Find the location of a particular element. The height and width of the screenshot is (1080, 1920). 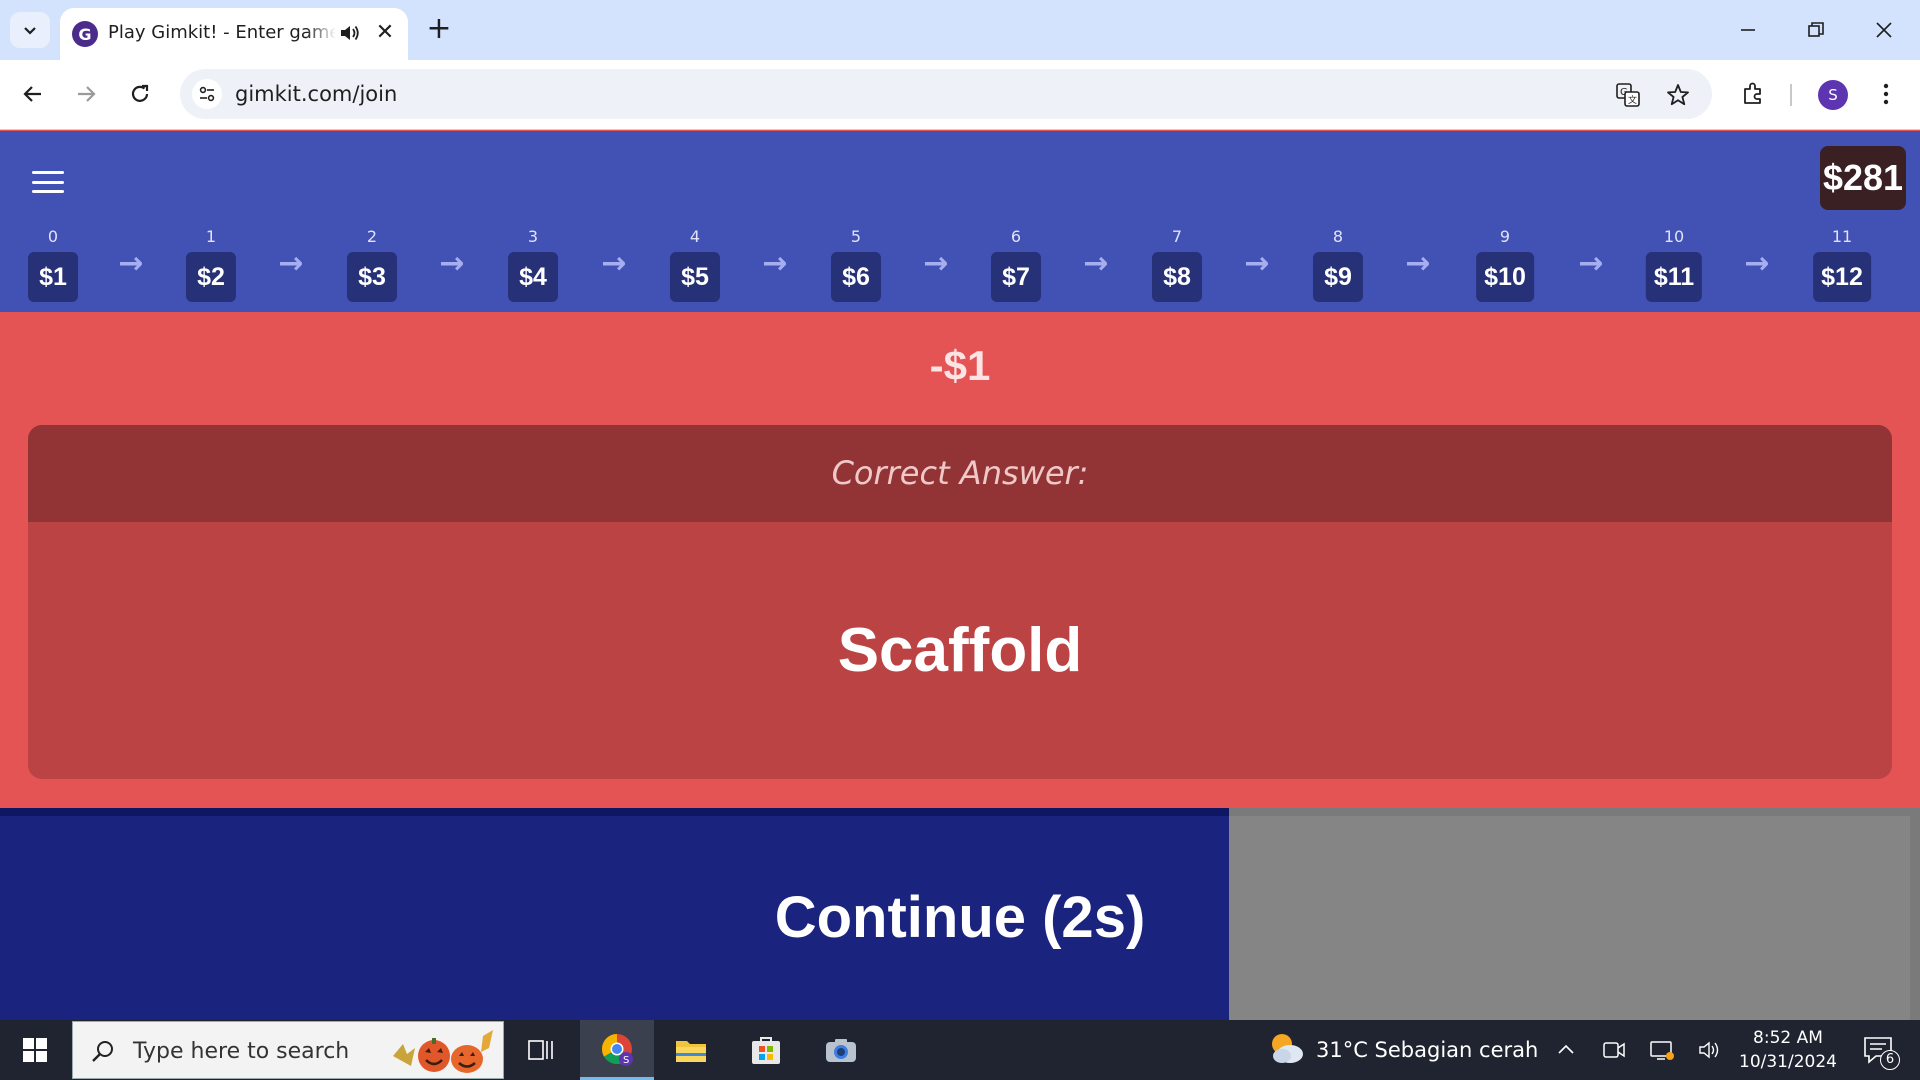

upgrade-step: 2 $3 is located at coordinates (372, 264).